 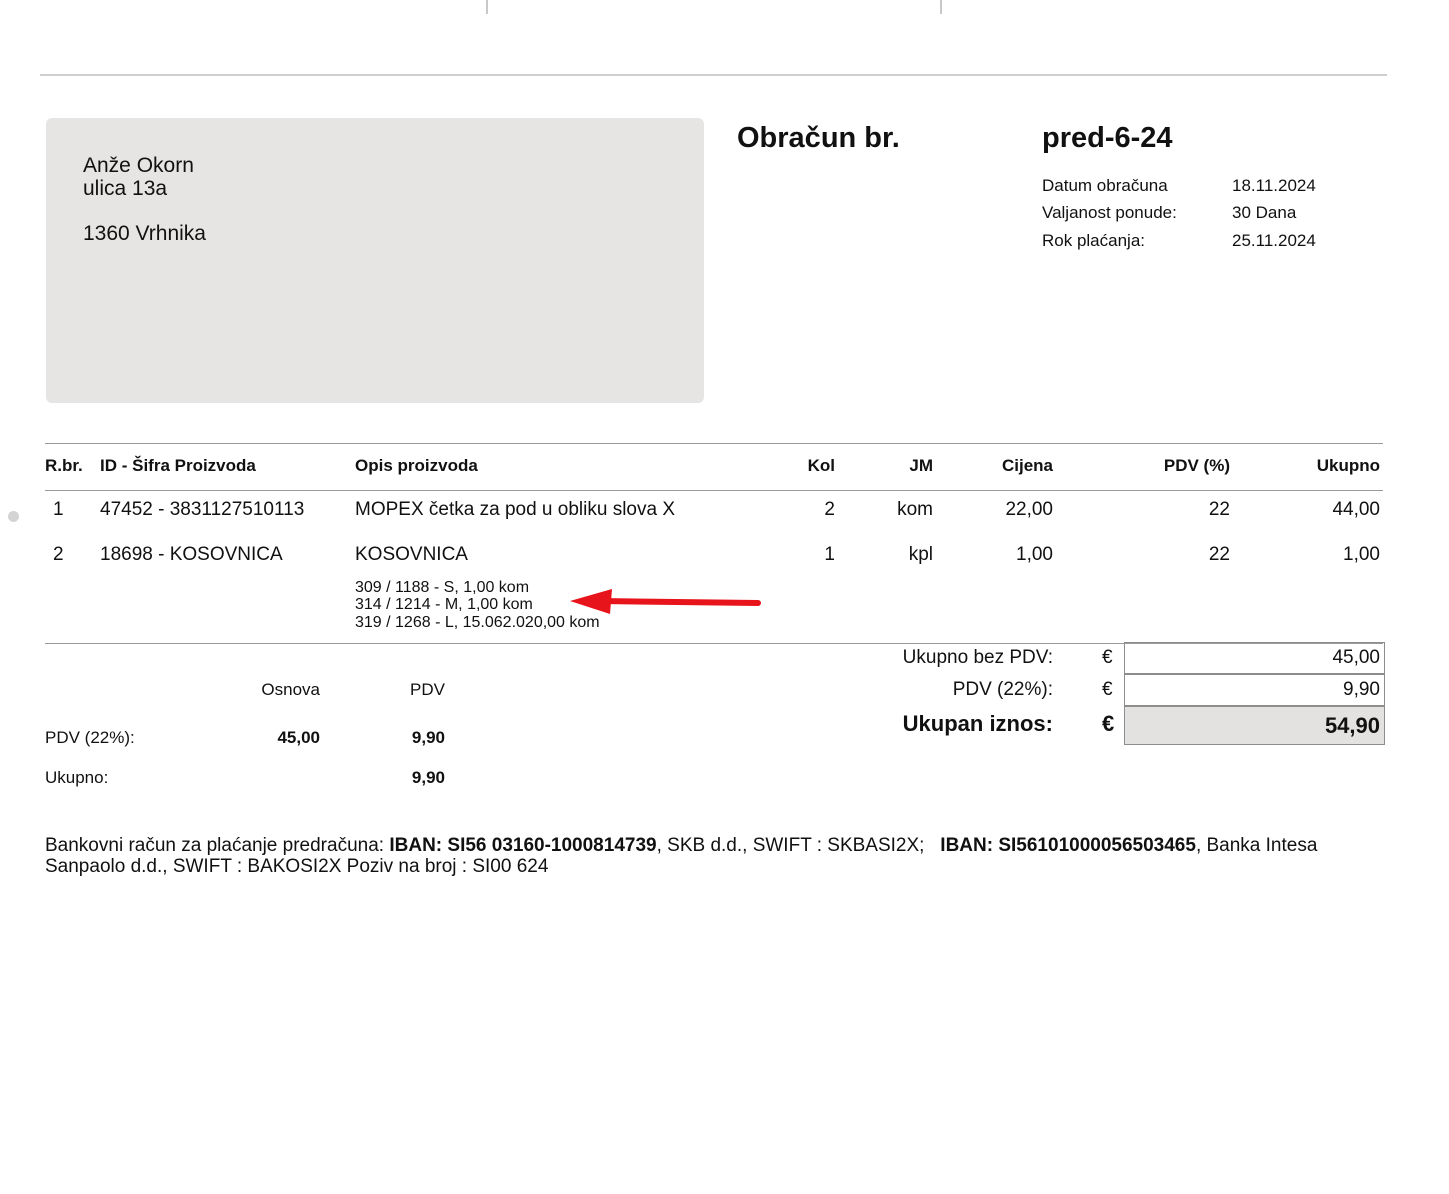 What do you see at coordinates (1254, 658) in the screenshot?
I see `net-total-value: 45,00` at bounding box center [1254, 658].